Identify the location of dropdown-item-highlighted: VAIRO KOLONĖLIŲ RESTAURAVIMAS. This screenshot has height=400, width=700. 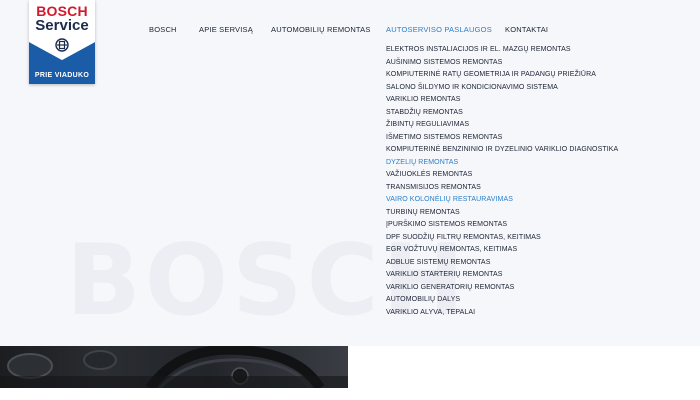
(502, 200).